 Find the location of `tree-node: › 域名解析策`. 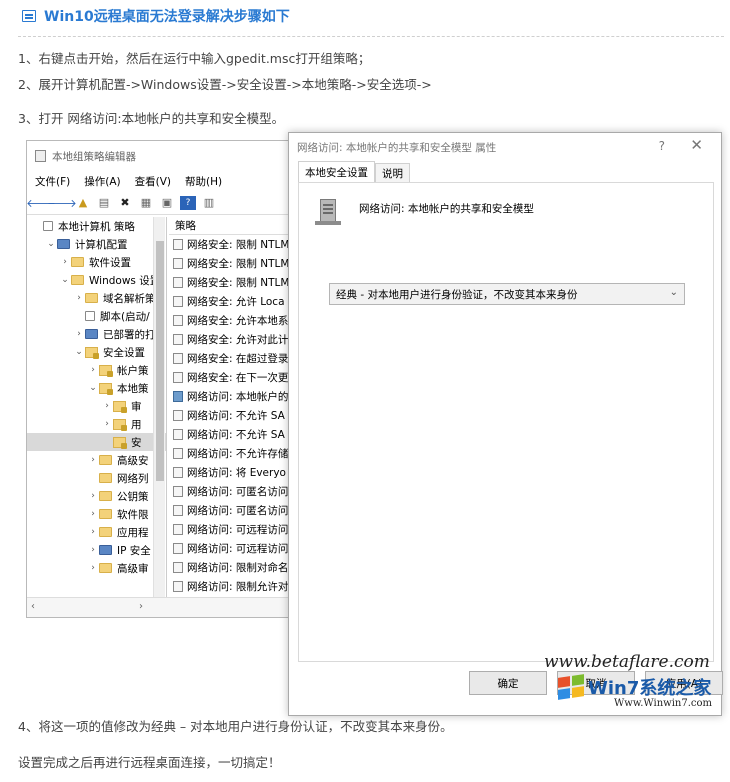

tree-node: › 域名解析策 is located at coordinates (96, 298).